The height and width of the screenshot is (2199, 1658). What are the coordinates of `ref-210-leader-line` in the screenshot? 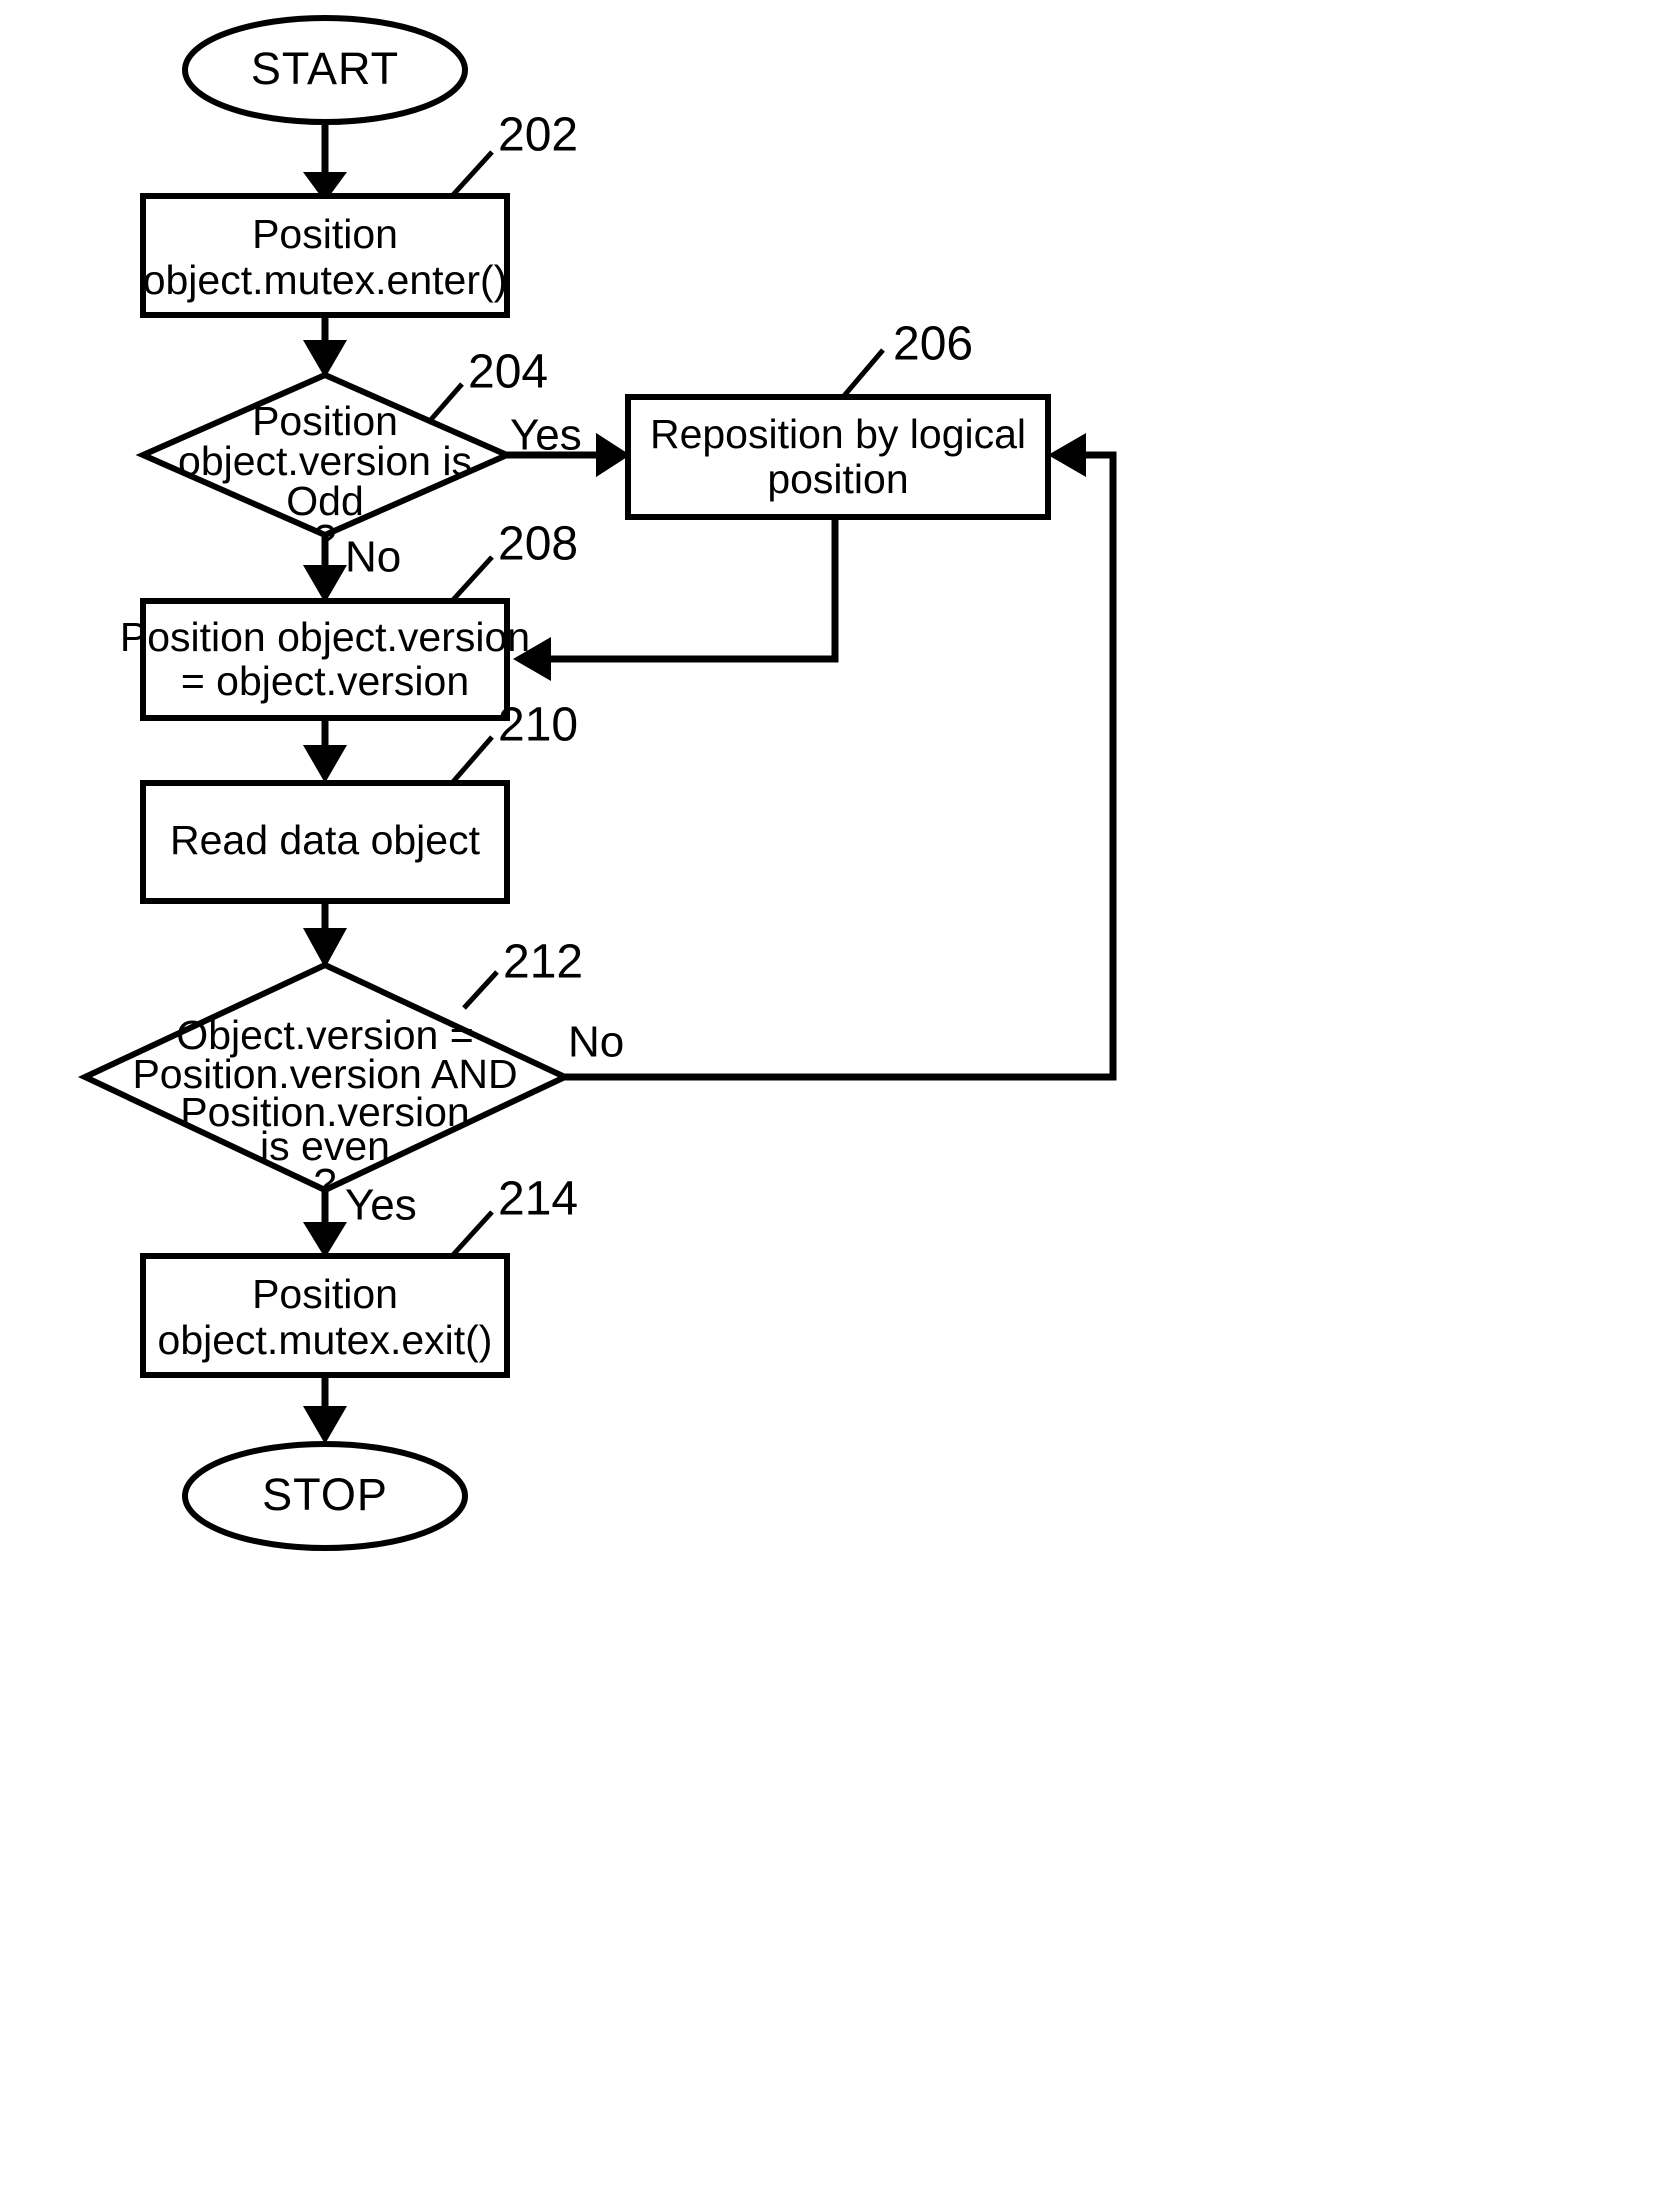 It's located at (472, 760).